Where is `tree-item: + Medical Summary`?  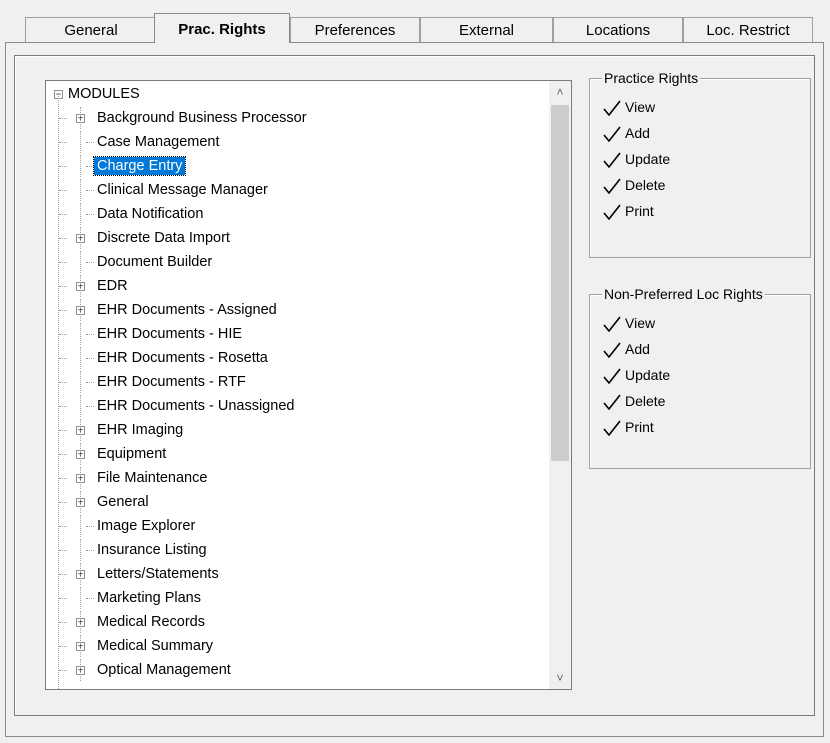 tree-item: + Medical Summary is located at coordinates (131, 646).